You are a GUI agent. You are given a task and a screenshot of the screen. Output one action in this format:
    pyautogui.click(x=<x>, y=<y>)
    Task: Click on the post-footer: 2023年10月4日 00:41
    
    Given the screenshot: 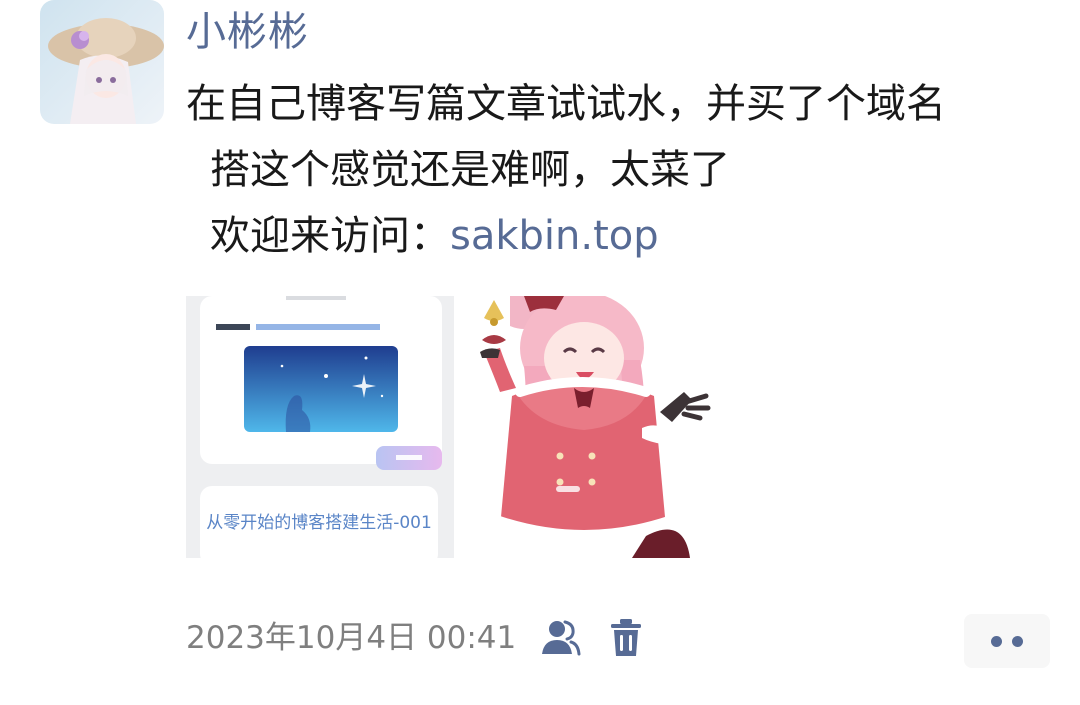 What is the action you would take?
    pyautogui.click(x=621, y=641)
    